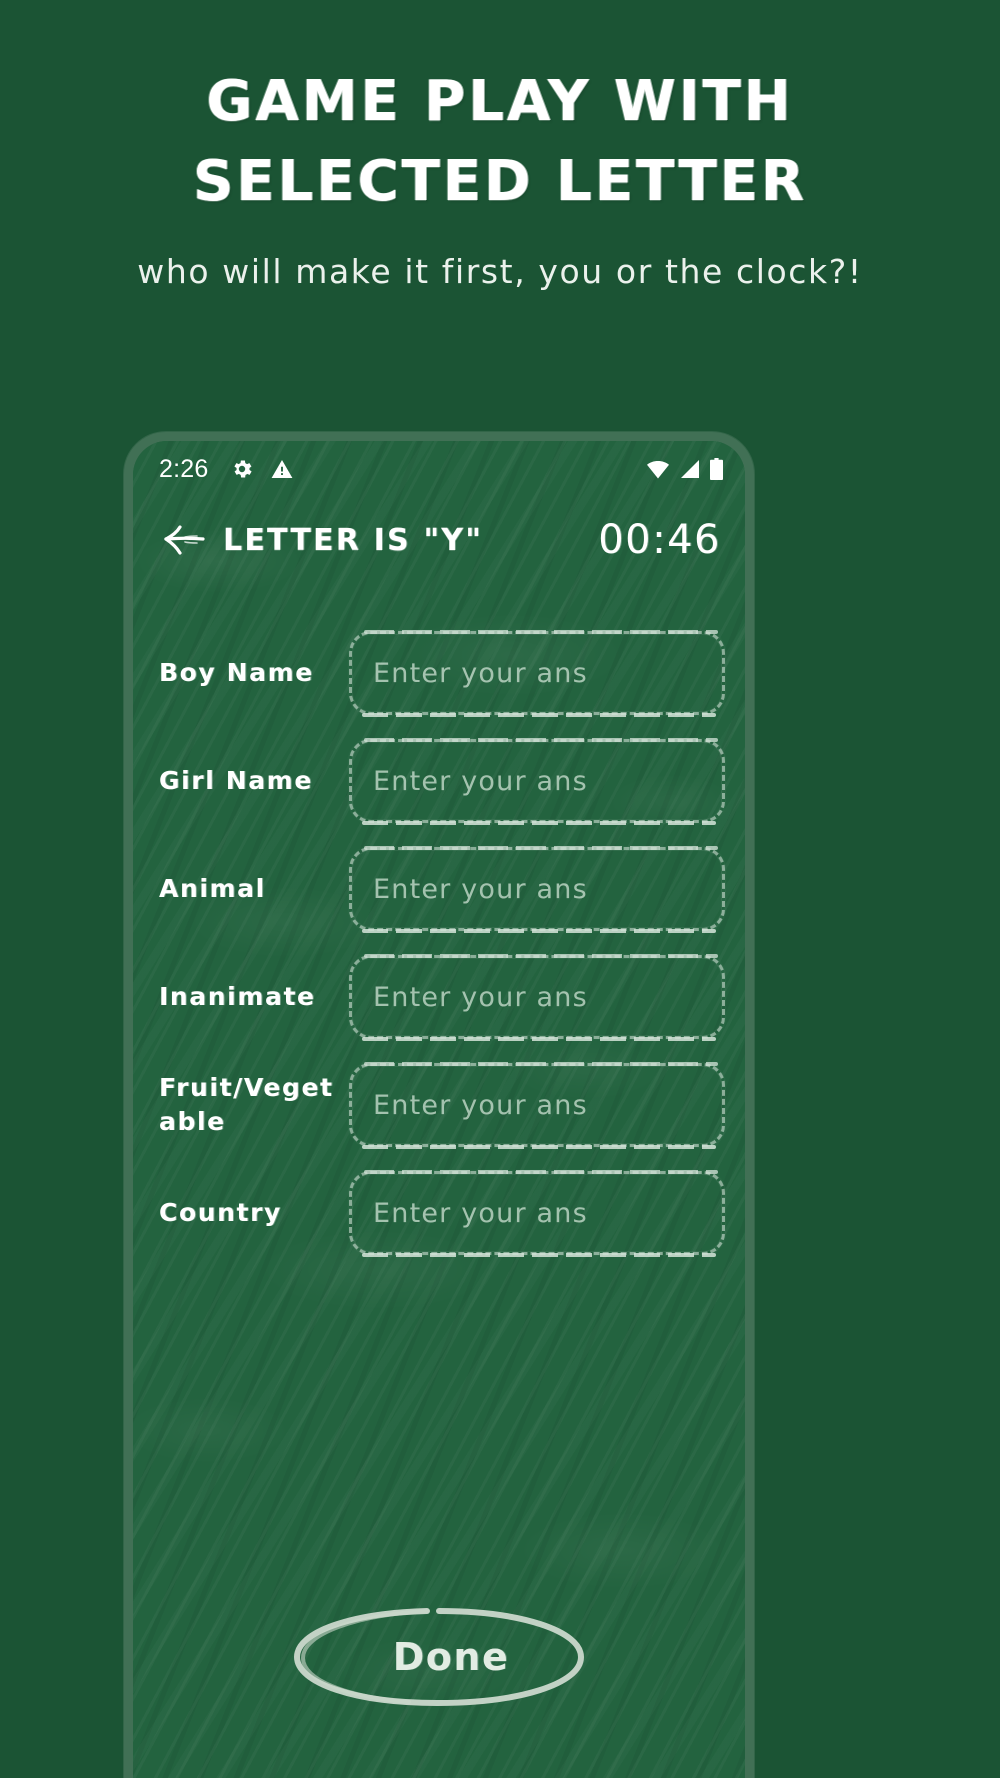 This screenshot has height=1778, width=1000. I want to click on country-input, so click(537, 1213).